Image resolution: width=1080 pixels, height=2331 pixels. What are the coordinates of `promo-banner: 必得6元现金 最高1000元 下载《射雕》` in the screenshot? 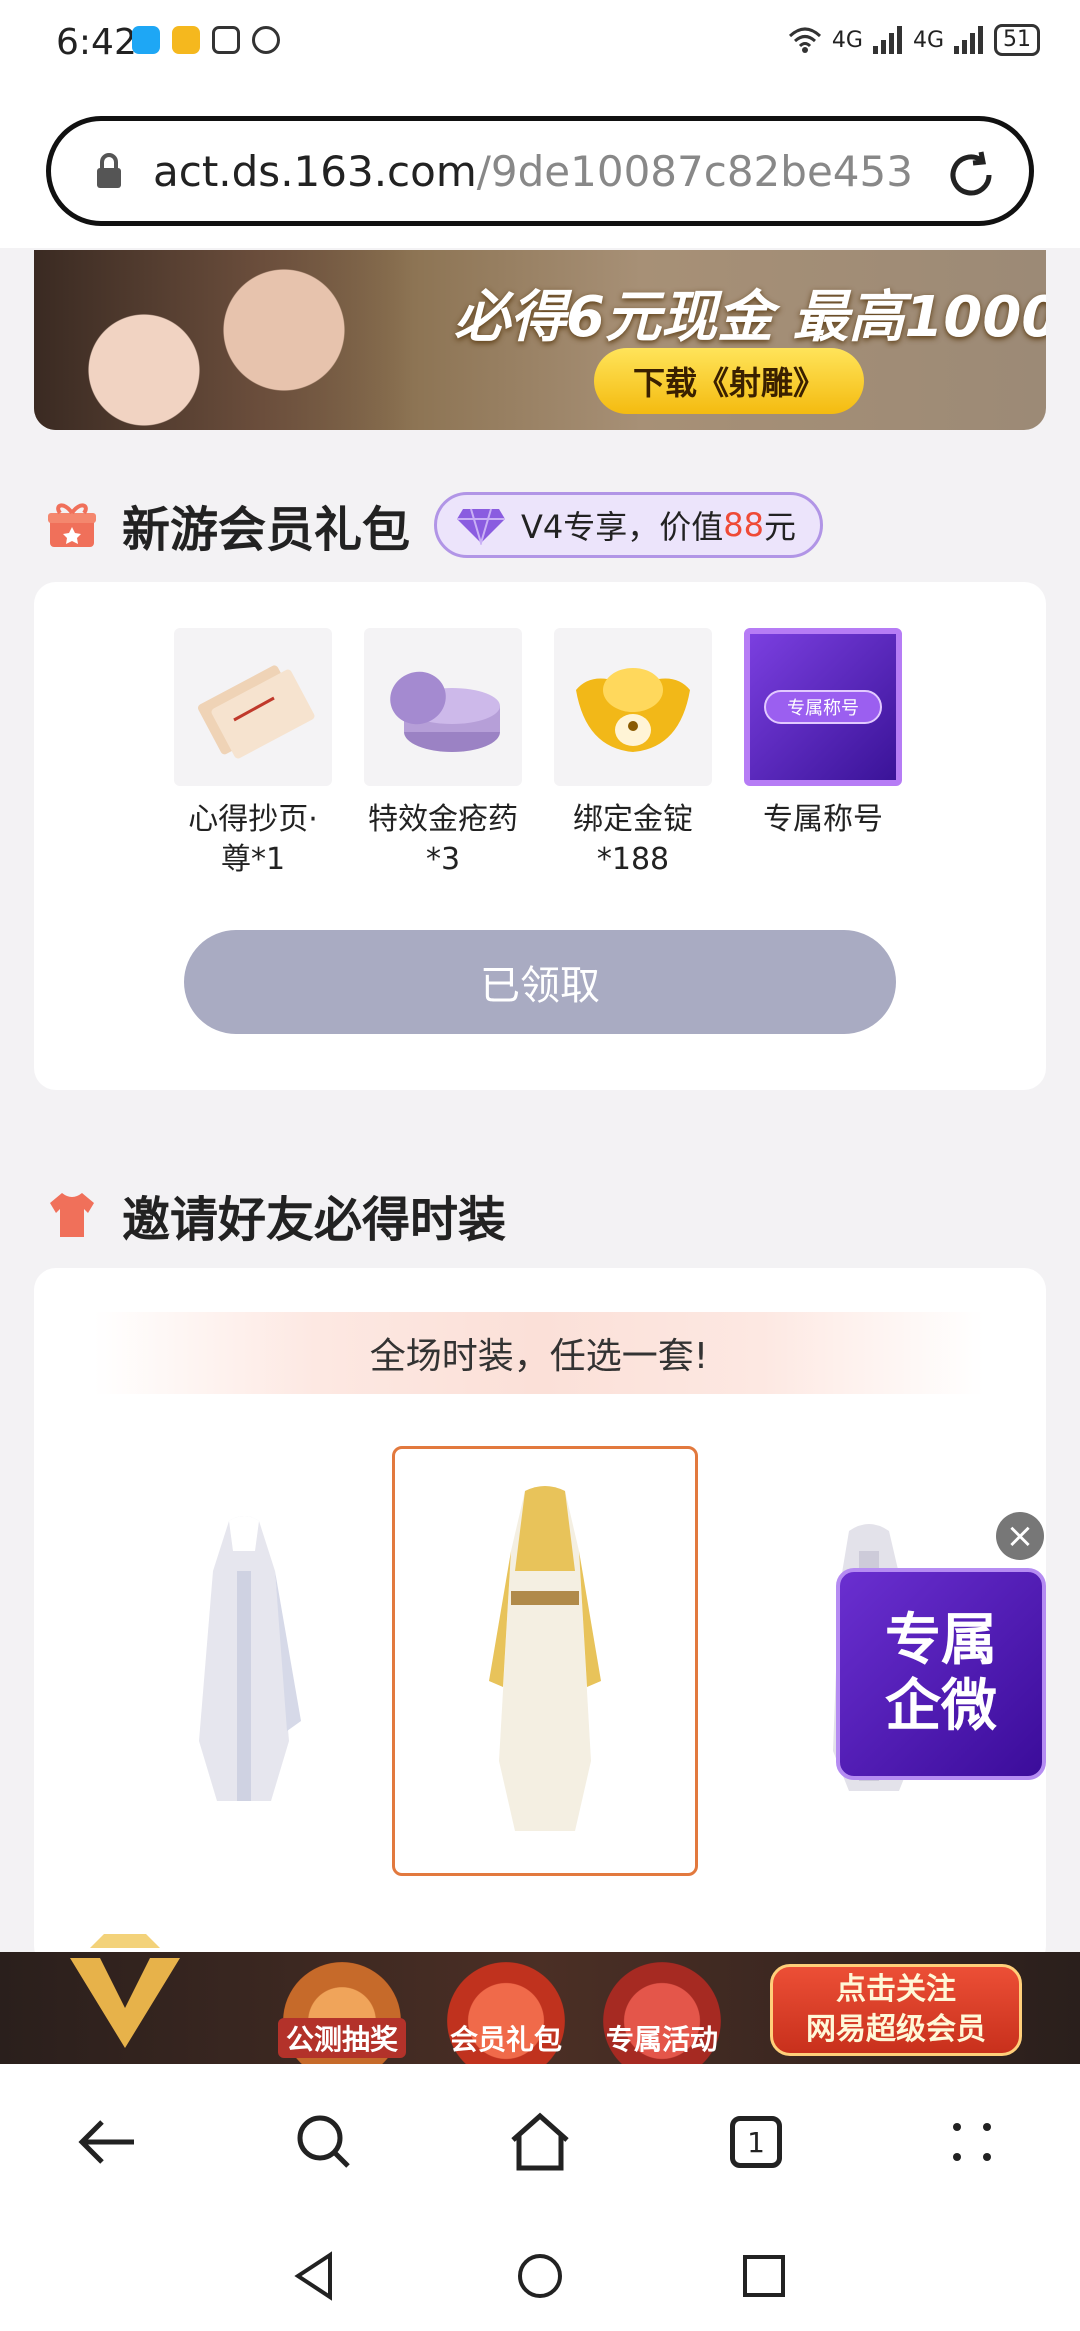 It's located at (540, 340).